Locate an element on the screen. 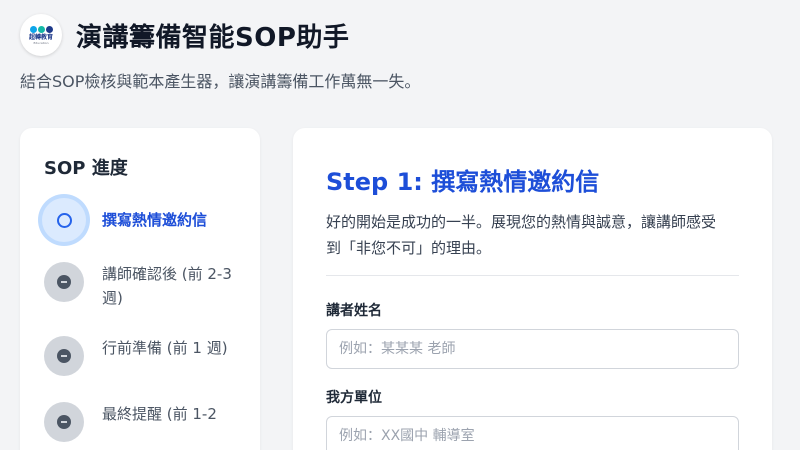 The height and width of the screenshot is (450, 800). logo-text: 超轉教育 is located at coordinates (40, 37).